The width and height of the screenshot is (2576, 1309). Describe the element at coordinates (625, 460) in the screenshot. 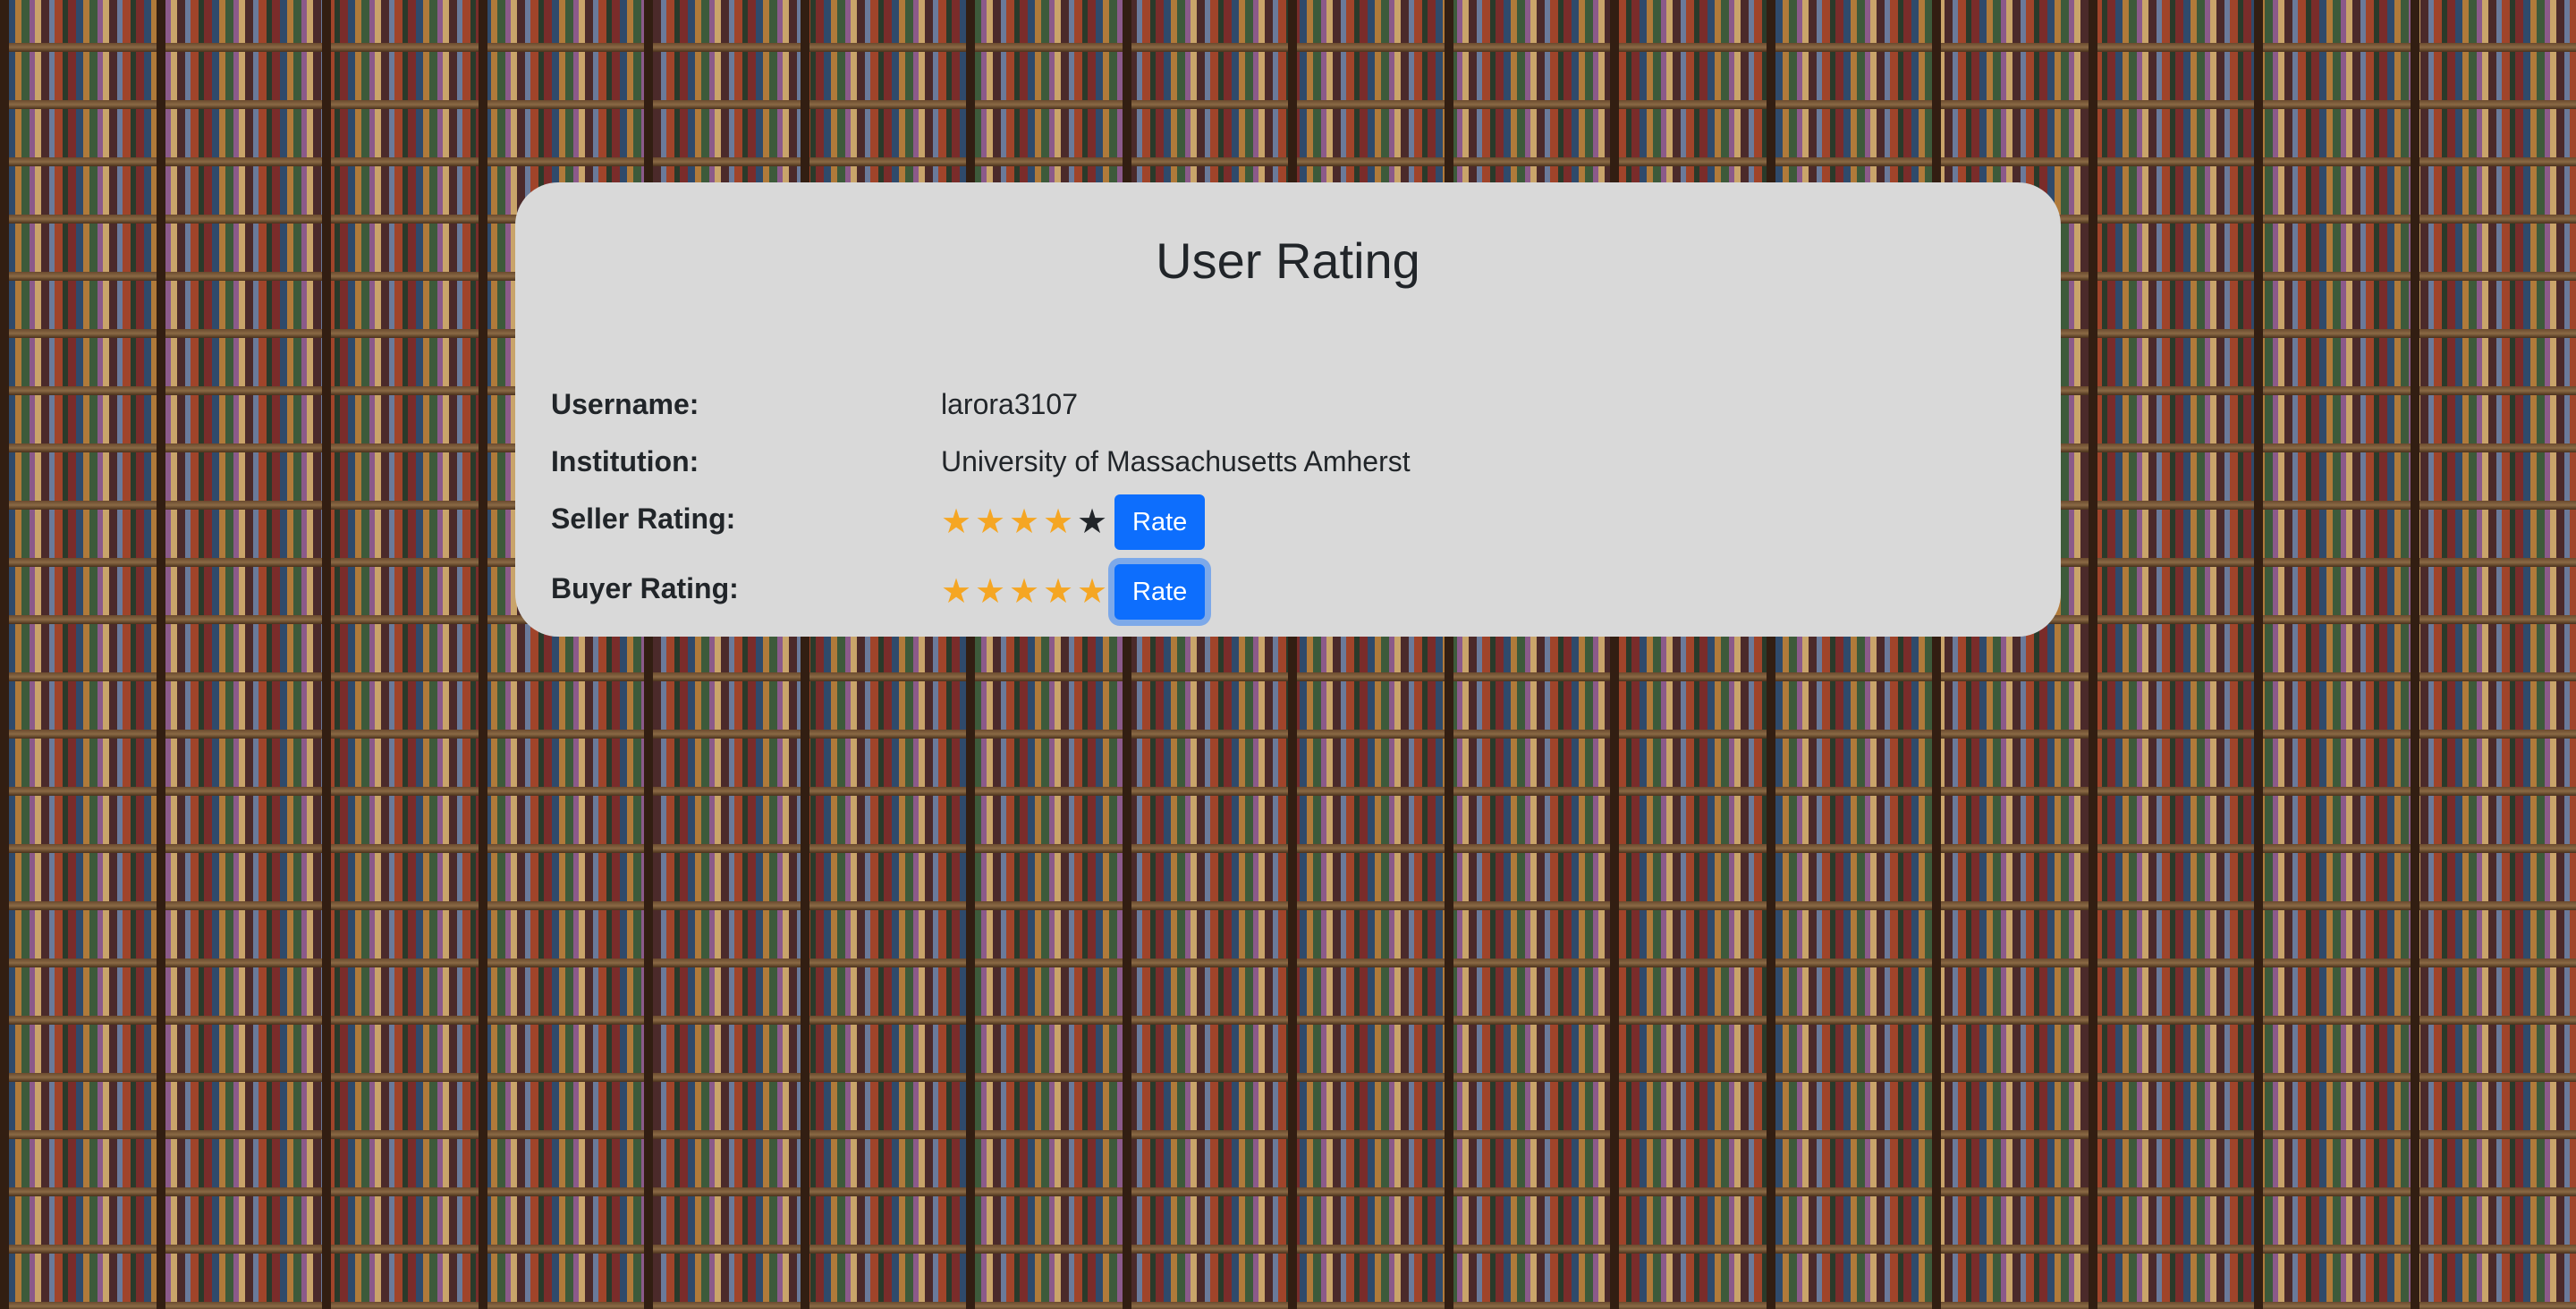

I see `institution-label: Institution:` at that location.